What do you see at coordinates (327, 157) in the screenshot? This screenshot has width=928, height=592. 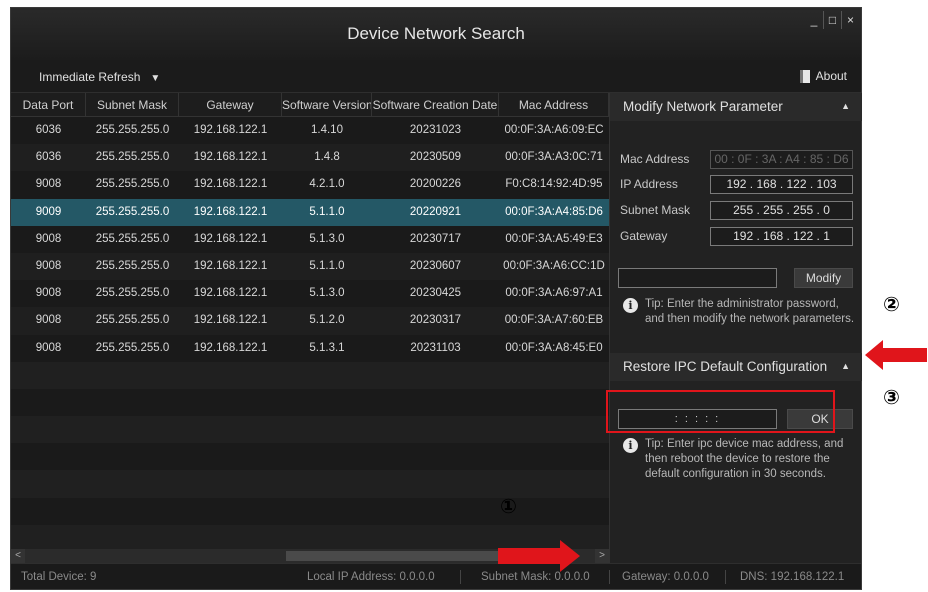 I see `cell-software-version: 1.4.8` at bounding box center [327, 157].